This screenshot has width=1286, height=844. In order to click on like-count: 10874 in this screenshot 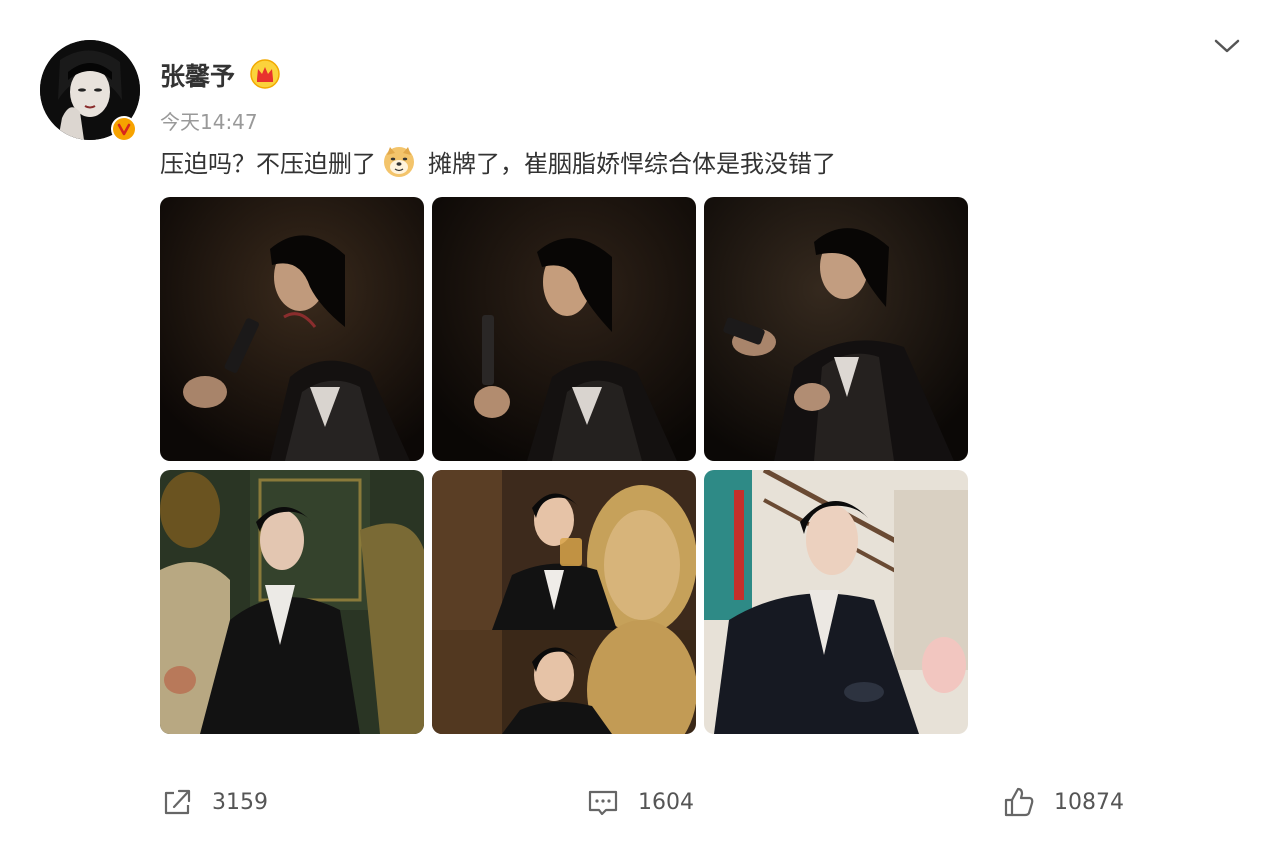, I will do `click(1089, 802)`.